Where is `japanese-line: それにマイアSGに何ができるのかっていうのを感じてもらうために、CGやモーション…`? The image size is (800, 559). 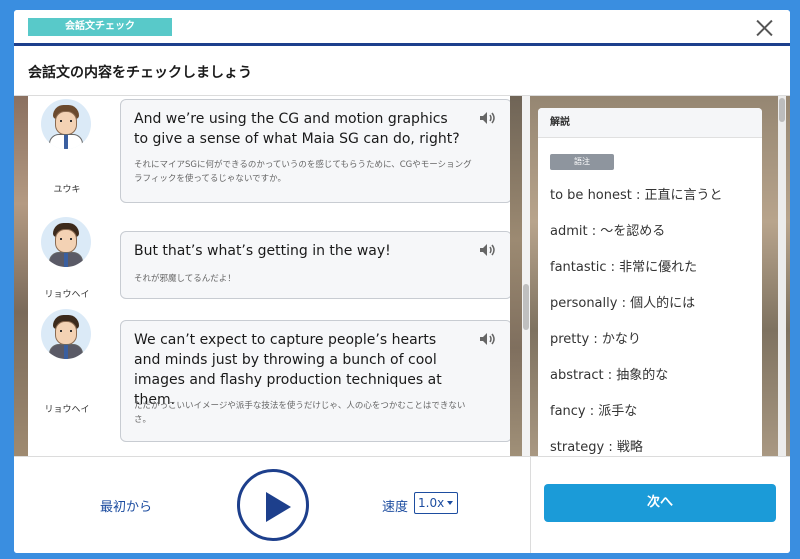
japanese-line: それにマイアSGに何ができるのかっていうのを感じてもらうために、CGやモーション… is located at coordinates (303, 172).